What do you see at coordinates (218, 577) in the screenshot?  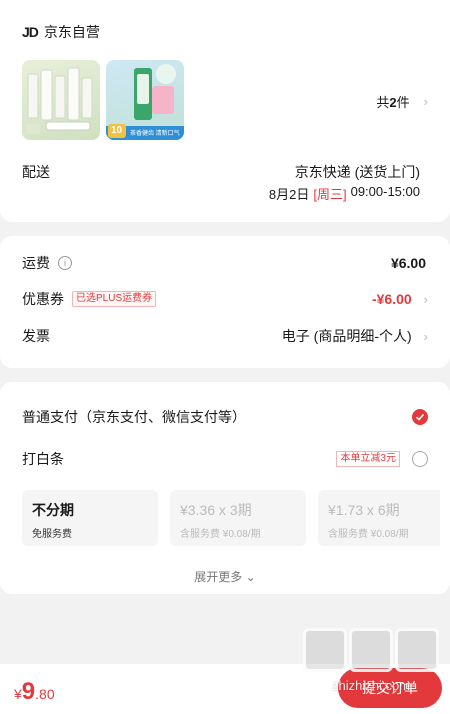 I see `expand-more-label: 展开更多` at bounding box center [218, 577].